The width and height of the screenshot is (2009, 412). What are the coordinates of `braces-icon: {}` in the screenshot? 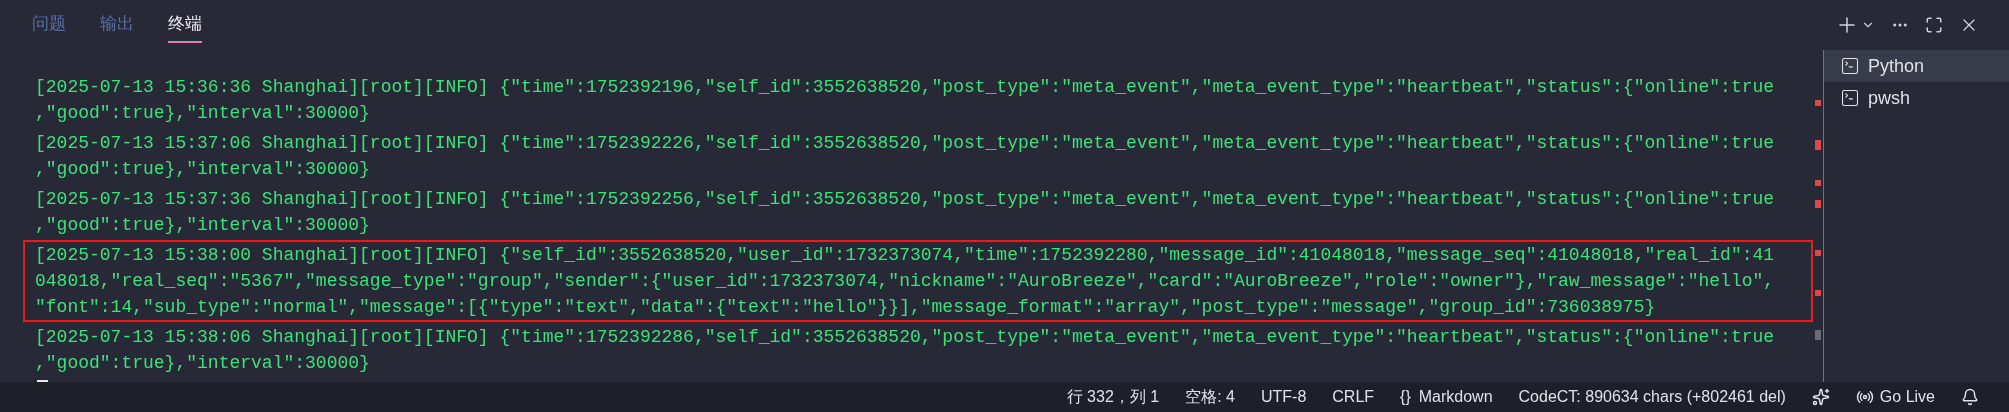 It's located at (1405, 397).